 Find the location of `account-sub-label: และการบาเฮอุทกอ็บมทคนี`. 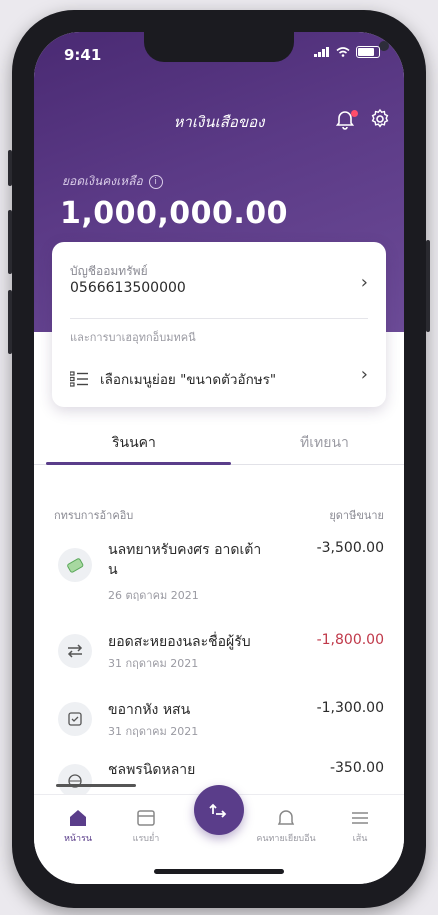

account-sub-label: และการบาเฮอุทกอ็บมทคนี is located at coordinates (133, 337).